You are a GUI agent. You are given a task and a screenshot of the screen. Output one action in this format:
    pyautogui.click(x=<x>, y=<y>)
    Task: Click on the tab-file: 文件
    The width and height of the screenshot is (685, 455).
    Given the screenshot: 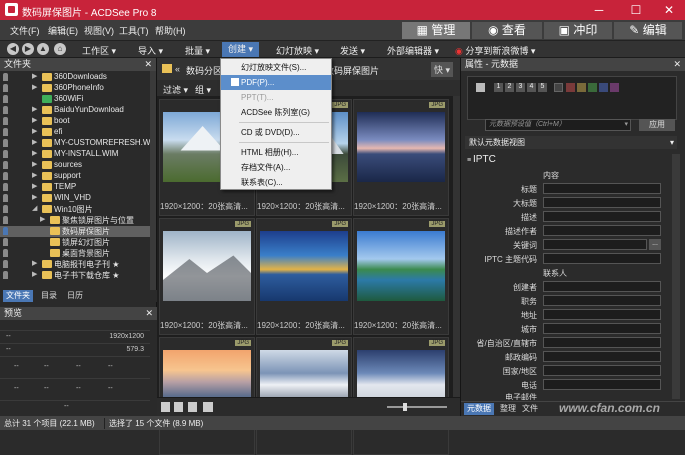 What is the action you would take?
    pyautogui.click(x=530, y=409)
    